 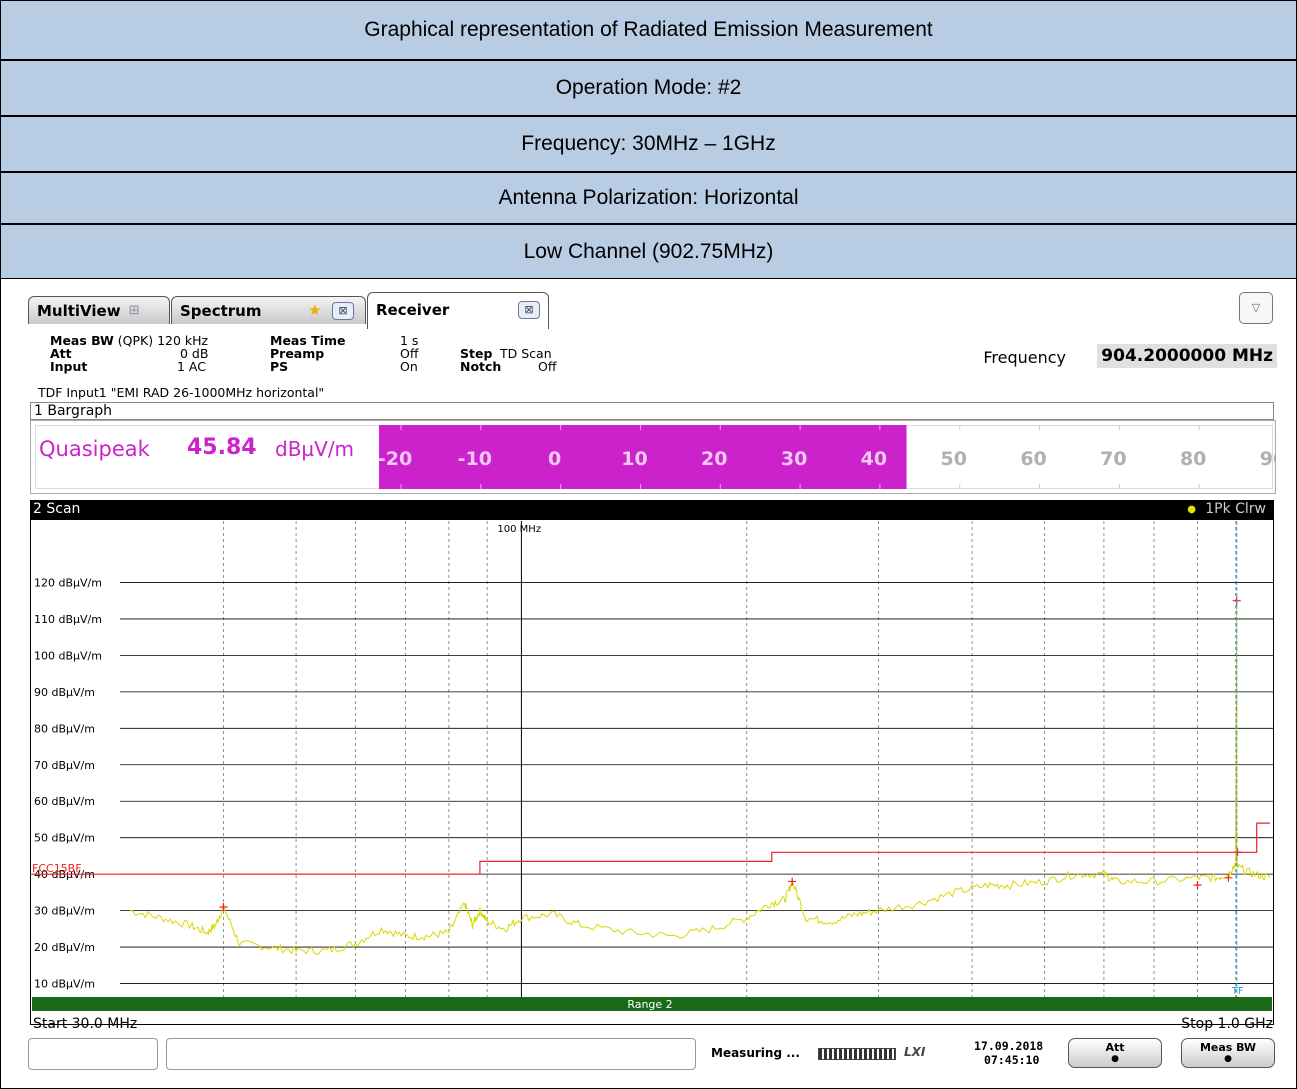 I want to click on frequency-label: Frequency, so click(x=1024, y=357).